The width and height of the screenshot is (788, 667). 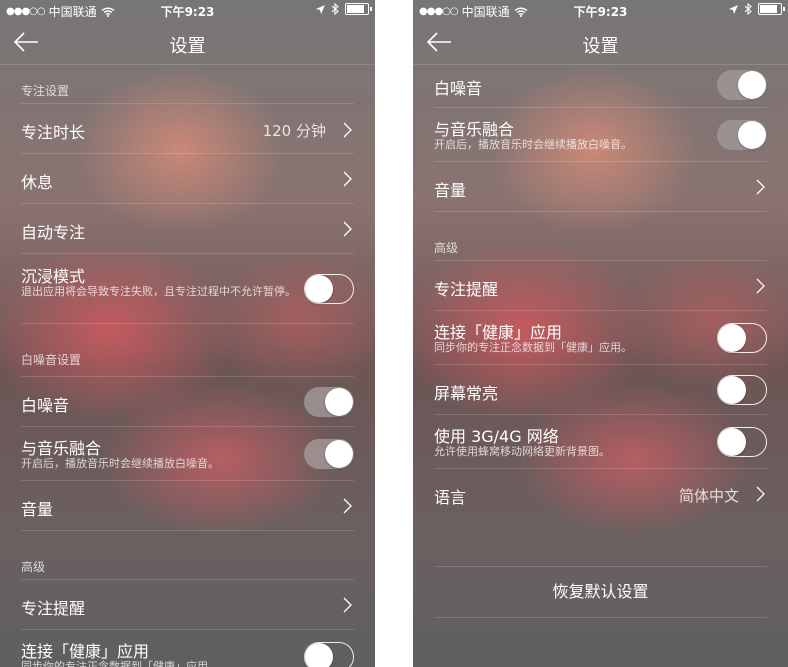 I want to click on section-header-white-noise: 白噪音设置, so click(x=187, y=350).